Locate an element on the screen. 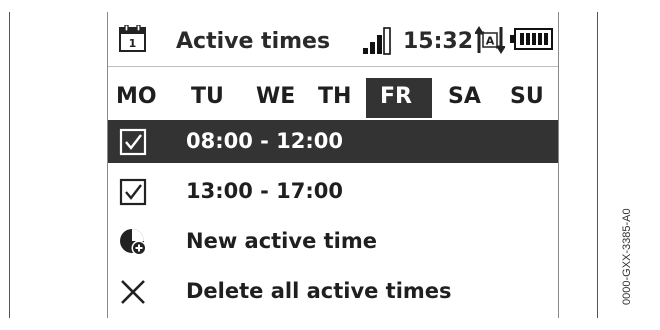  auto-icon-letter: A is located at coordinates (490, 41).